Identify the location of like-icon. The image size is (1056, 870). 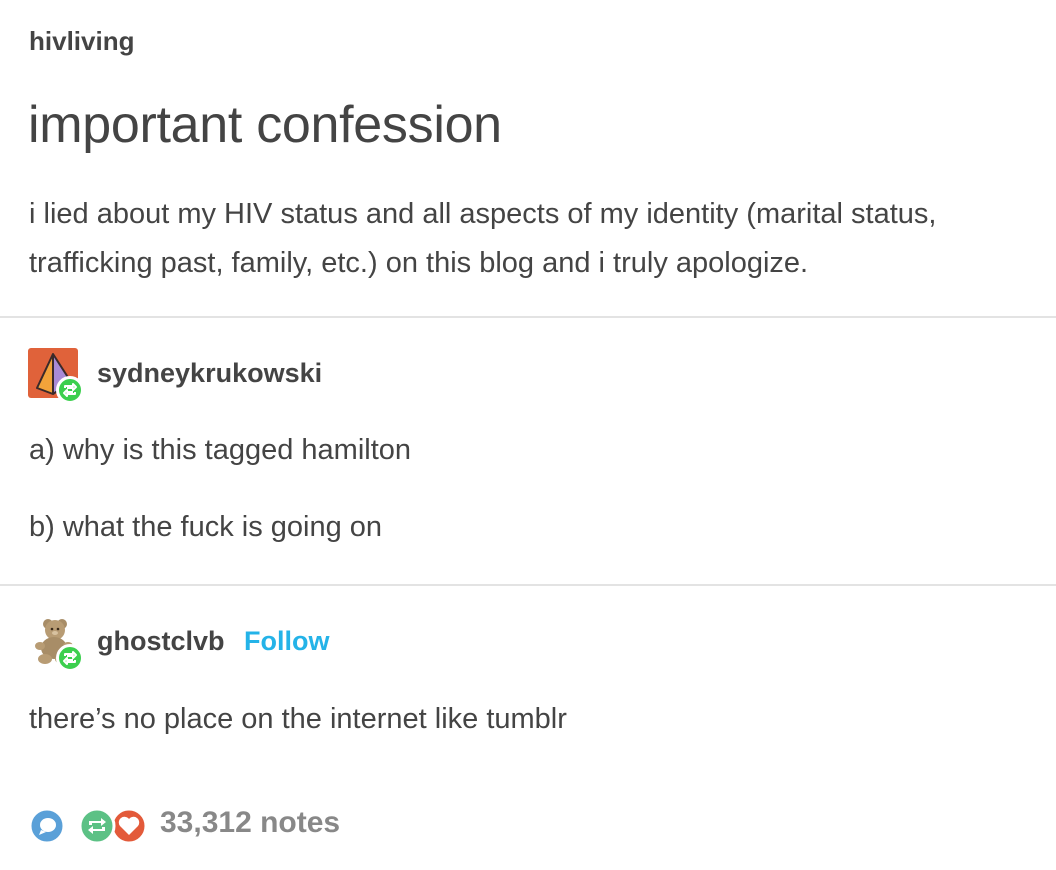
(129, 826).